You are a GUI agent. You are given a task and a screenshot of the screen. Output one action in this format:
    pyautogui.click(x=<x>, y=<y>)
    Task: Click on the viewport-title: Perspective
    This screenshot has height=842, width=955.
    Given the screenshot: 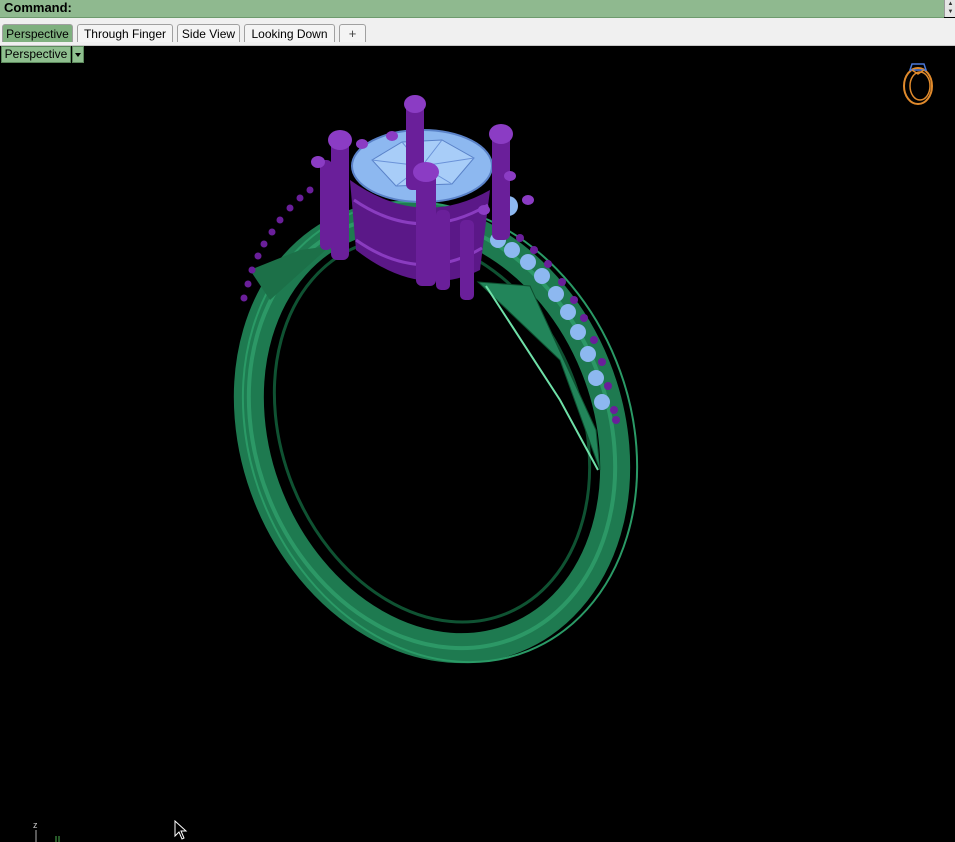 What is the action you would take?
    pyautogui.click(x=36, y=54)
    